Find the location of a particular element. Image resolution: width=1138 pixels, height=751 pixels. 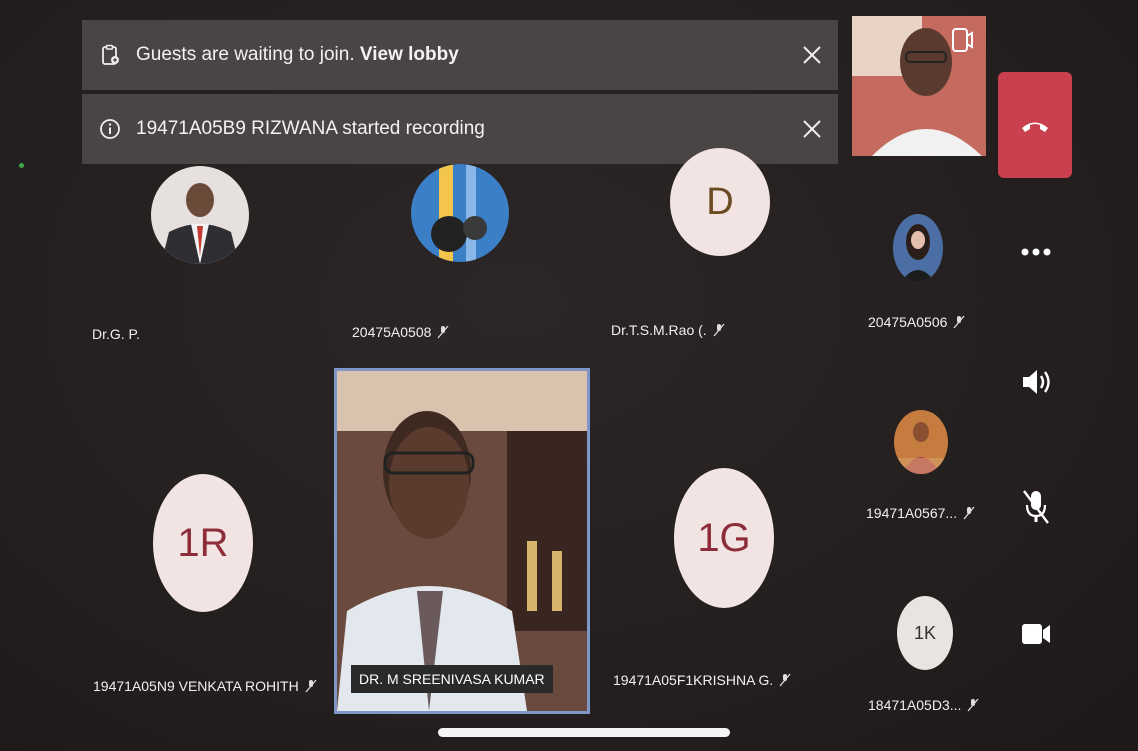

participant-initials-p3: D is located at coordinates (720, 202).